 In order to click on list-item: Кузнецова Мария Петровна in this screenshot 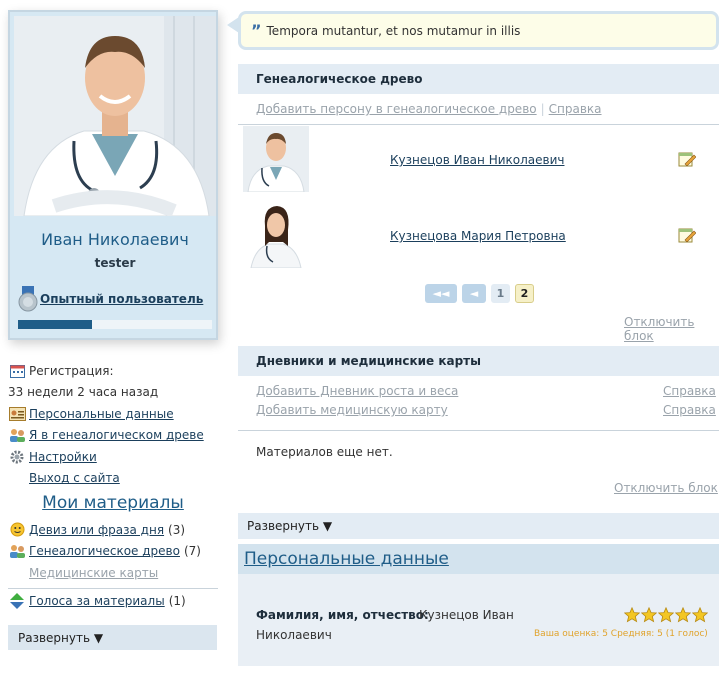, I will do `click(478, 235)`.